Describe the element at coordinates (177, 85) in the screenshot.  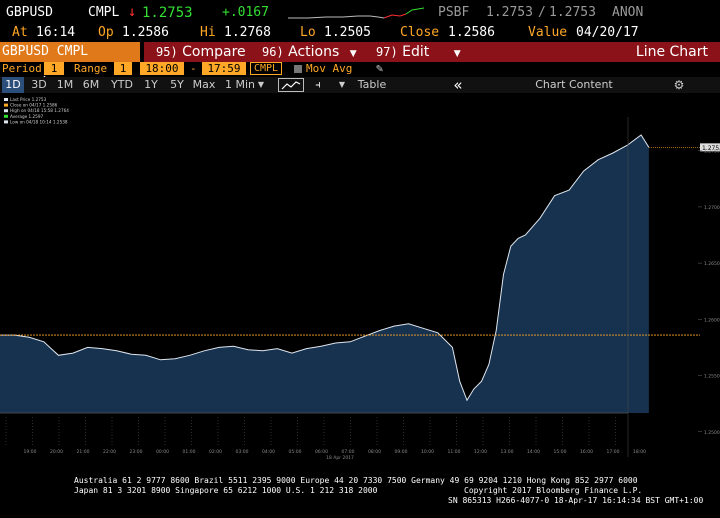
I see `range-5y-button: 5Y` at that location.